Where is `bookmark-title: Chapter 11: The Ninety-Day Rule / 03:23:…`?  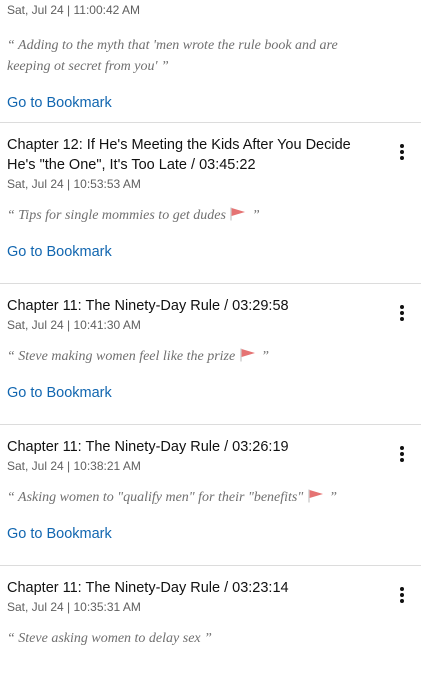 bookmark-title: Chapter 11: The Ninety-Day Rule / 03:23:… is located at coordinates (148, 588).